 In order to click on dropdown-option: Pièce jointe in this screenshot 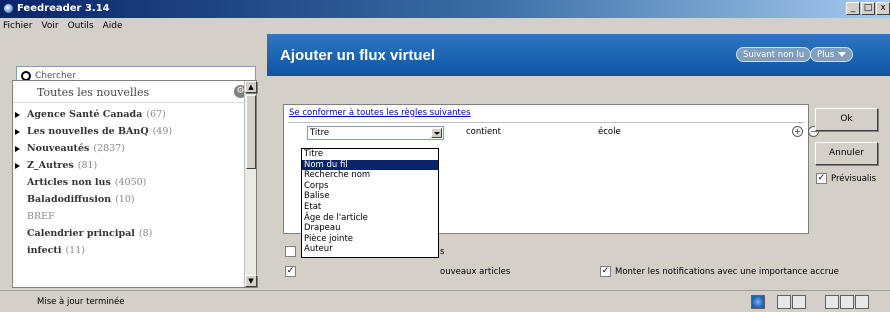, I will do `click(370, 239)`.